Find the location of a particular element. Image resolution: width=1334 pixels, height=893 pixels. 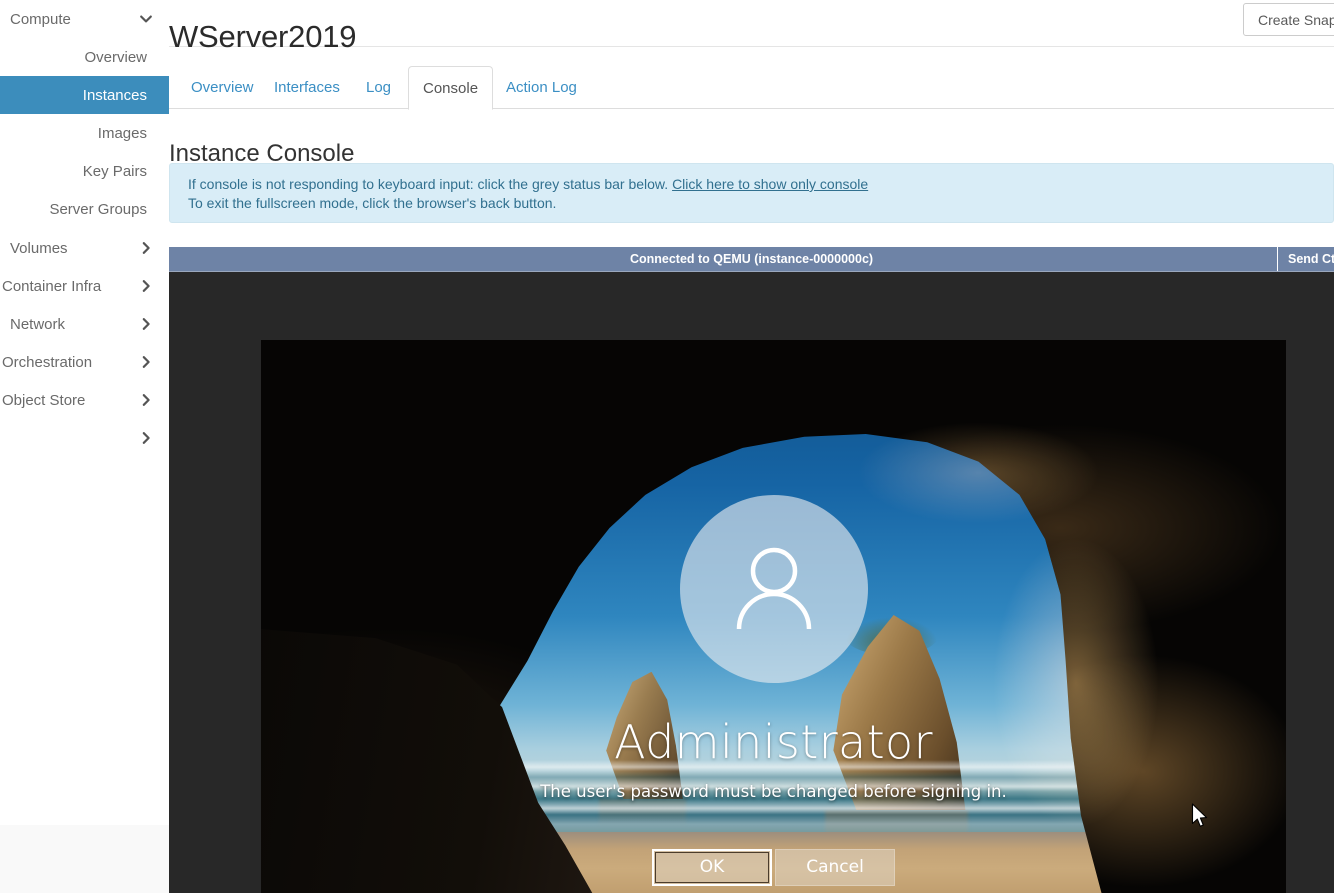

avatar is located at coordinates (773, 588).